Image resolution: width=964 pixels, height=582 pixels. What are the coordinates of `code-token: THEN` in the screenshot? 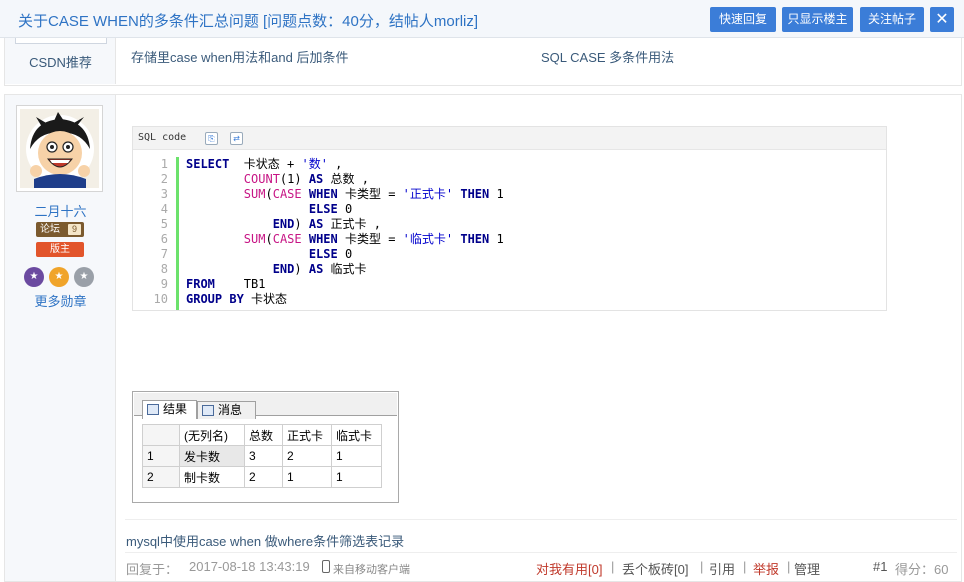 It's located at (475, 194).